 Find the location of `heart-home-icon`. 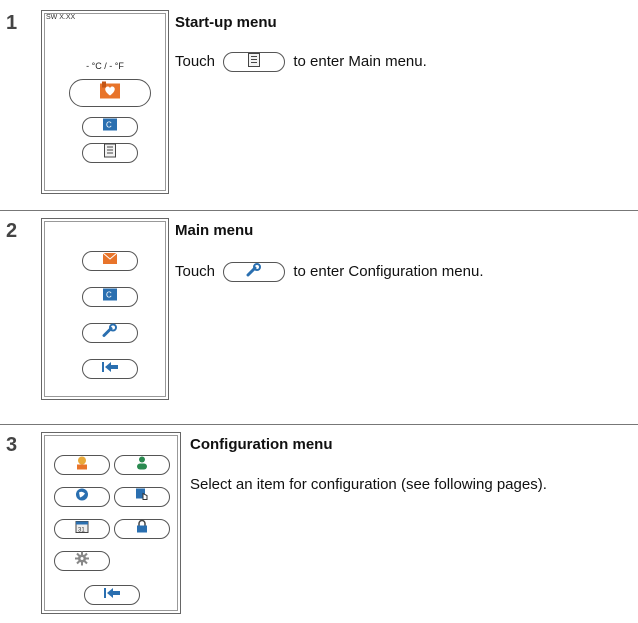

heart-home-icon is located at coordinates (110, 93).